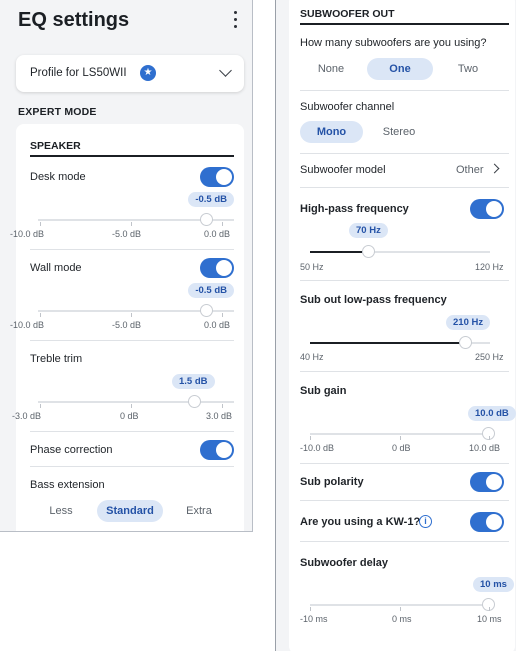  I want to click on subwoofer-out-heading: SUBWOOFER OUT, so click(347, 14).